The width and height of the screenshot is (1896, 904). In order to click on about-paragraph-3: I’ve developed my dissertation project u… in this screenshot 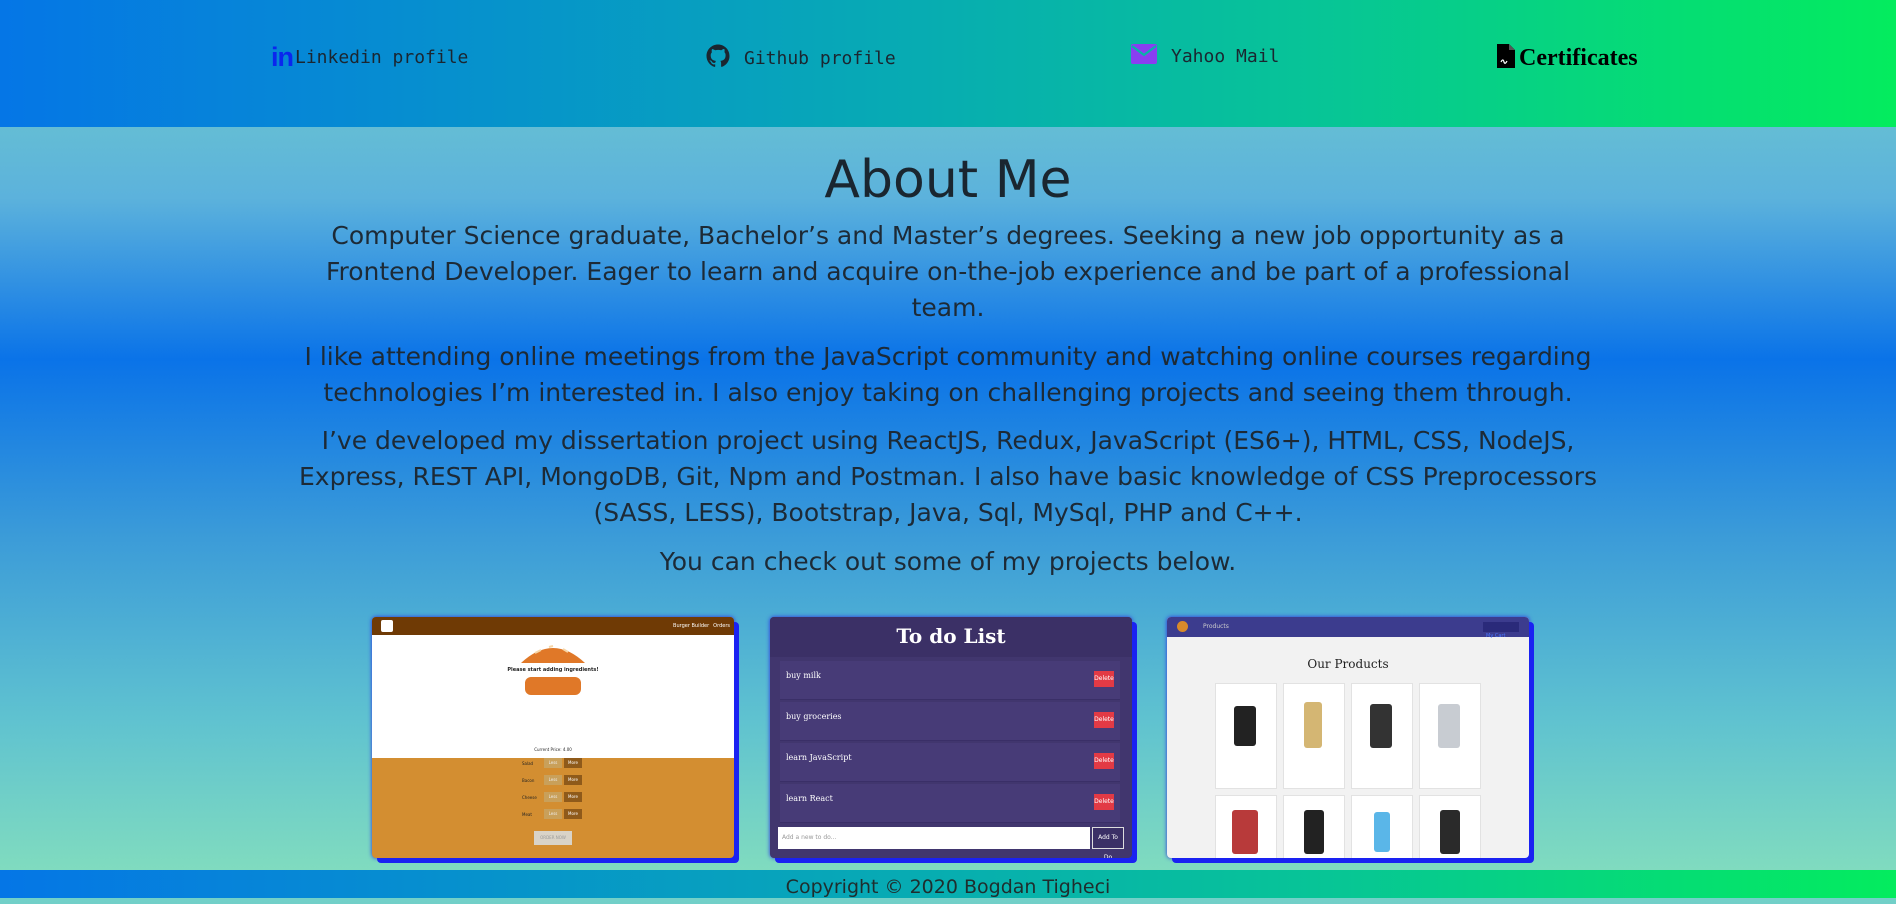, I will do `click(947, 476)`.